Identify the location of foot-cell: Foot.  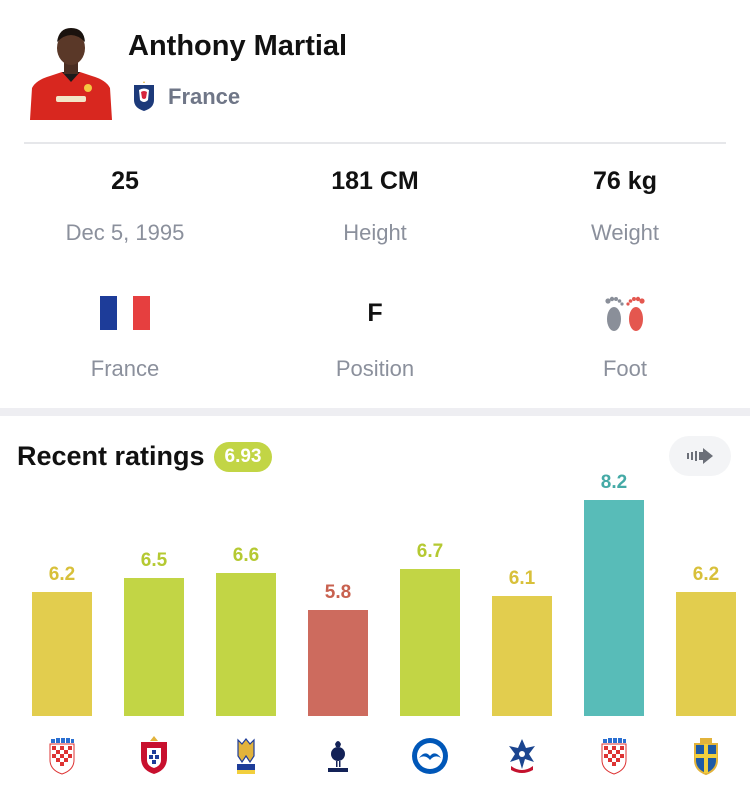
(625, 338).